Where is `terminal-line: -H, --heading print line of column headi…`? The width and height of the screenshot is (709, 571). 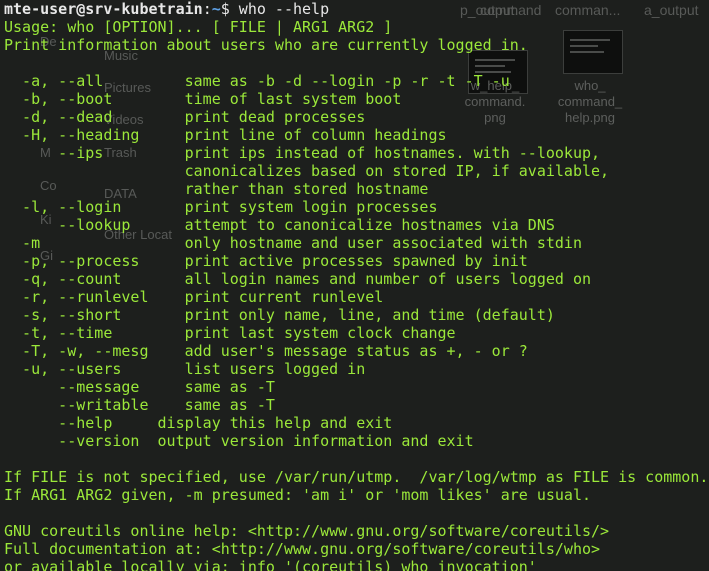 terminal-line: -H, --heading print line of column headi… is located at coordinates (225, 135).